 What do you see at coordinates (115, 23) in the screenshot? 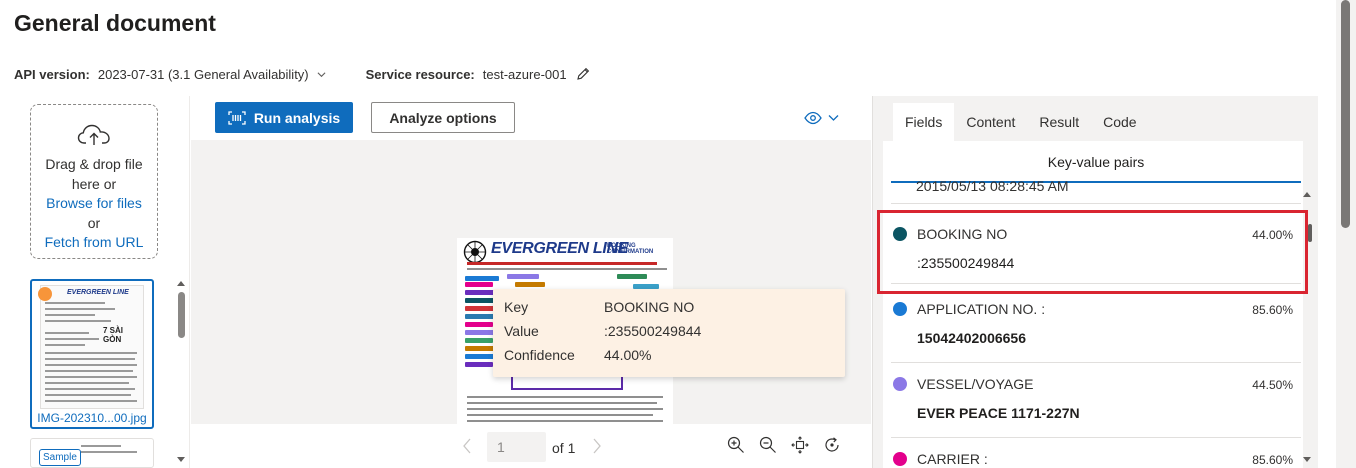
I see `page-title: General document` at bounding box center [115, 23].